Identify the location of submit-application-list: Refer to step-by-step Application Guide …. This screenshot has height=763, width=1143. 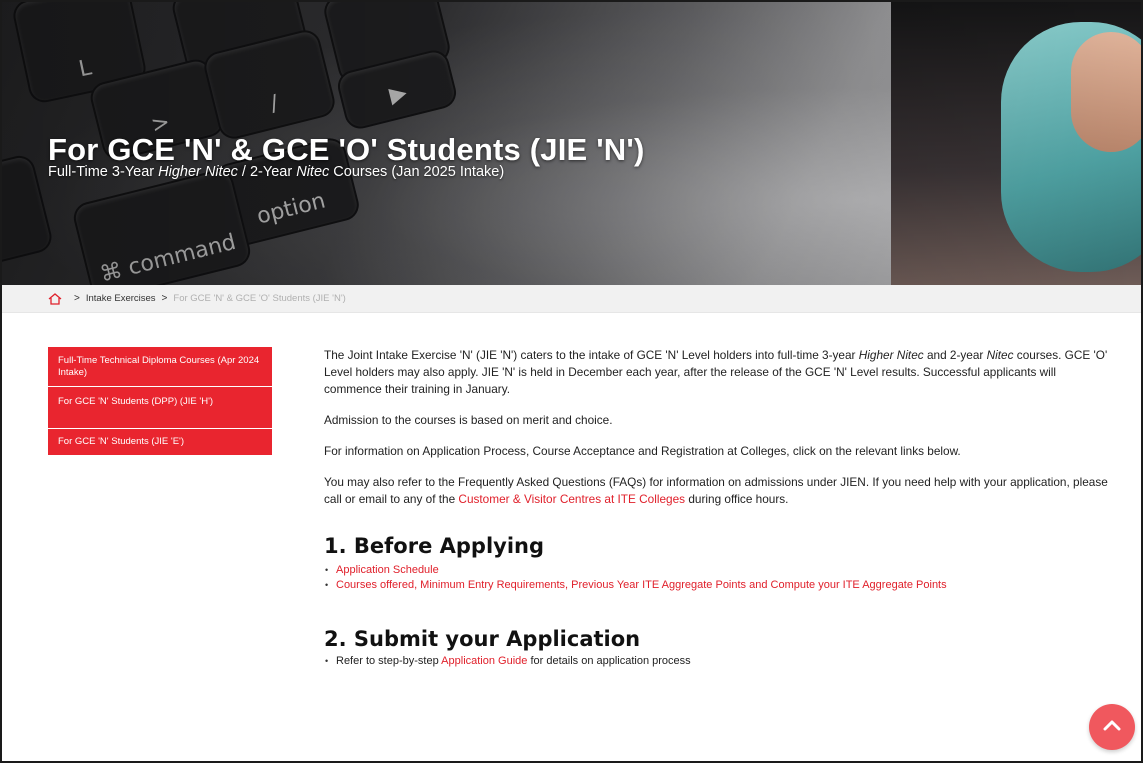
(716, 661).